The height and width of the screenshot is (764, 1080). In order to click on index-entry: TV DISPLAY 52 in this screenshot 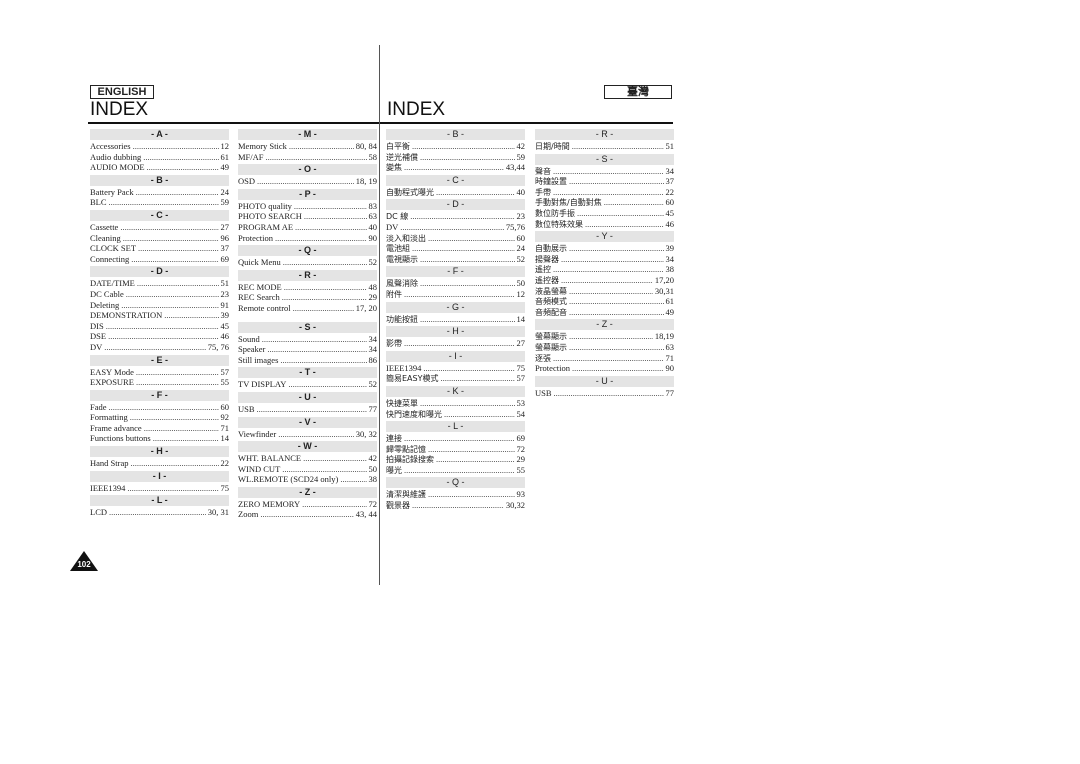, I will do `click(307, 384)`.